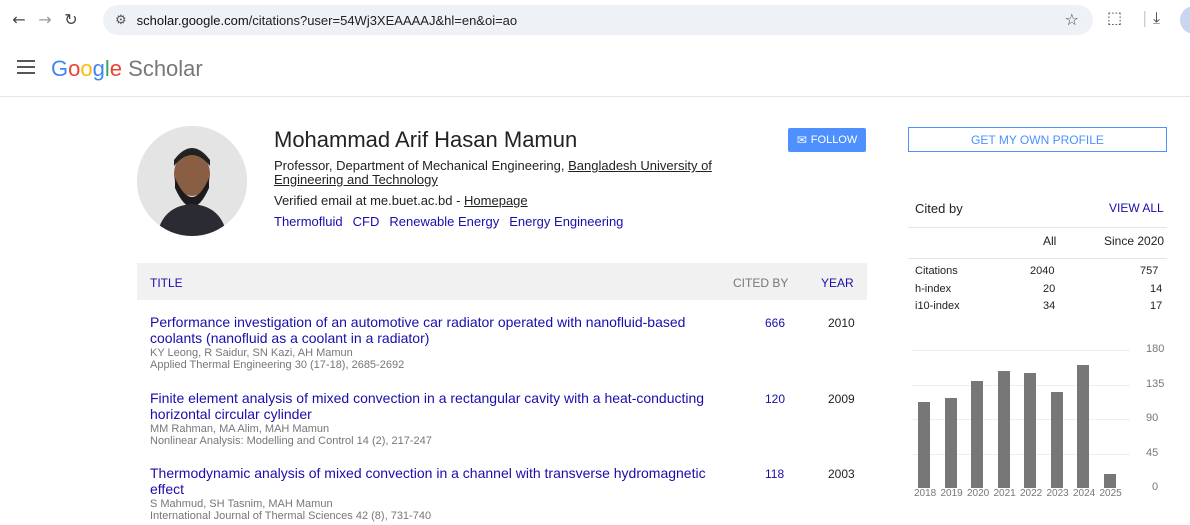 This screenshot has width=1190, height=525. I want to click on chart-x-tick-label: 2018, so click(925, 493).